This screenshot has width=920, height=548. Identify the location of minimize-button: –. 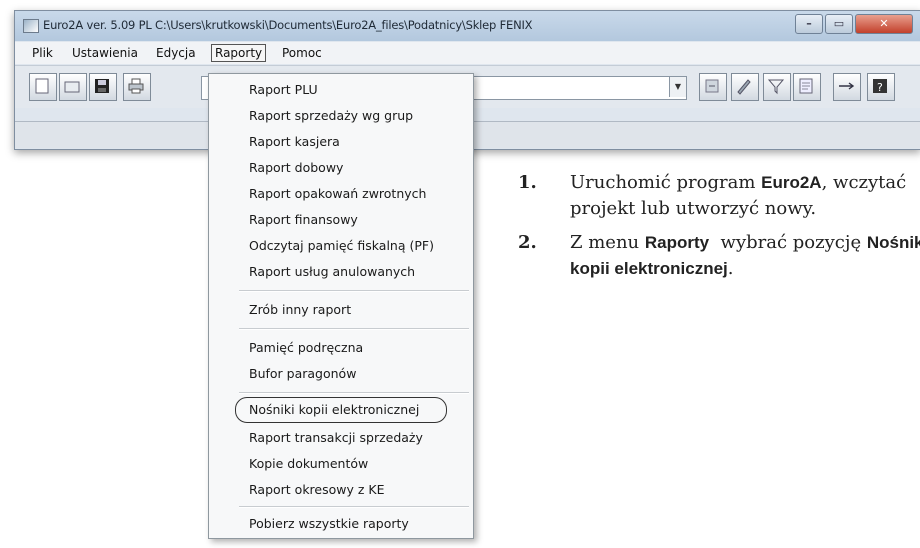
(809, 24).